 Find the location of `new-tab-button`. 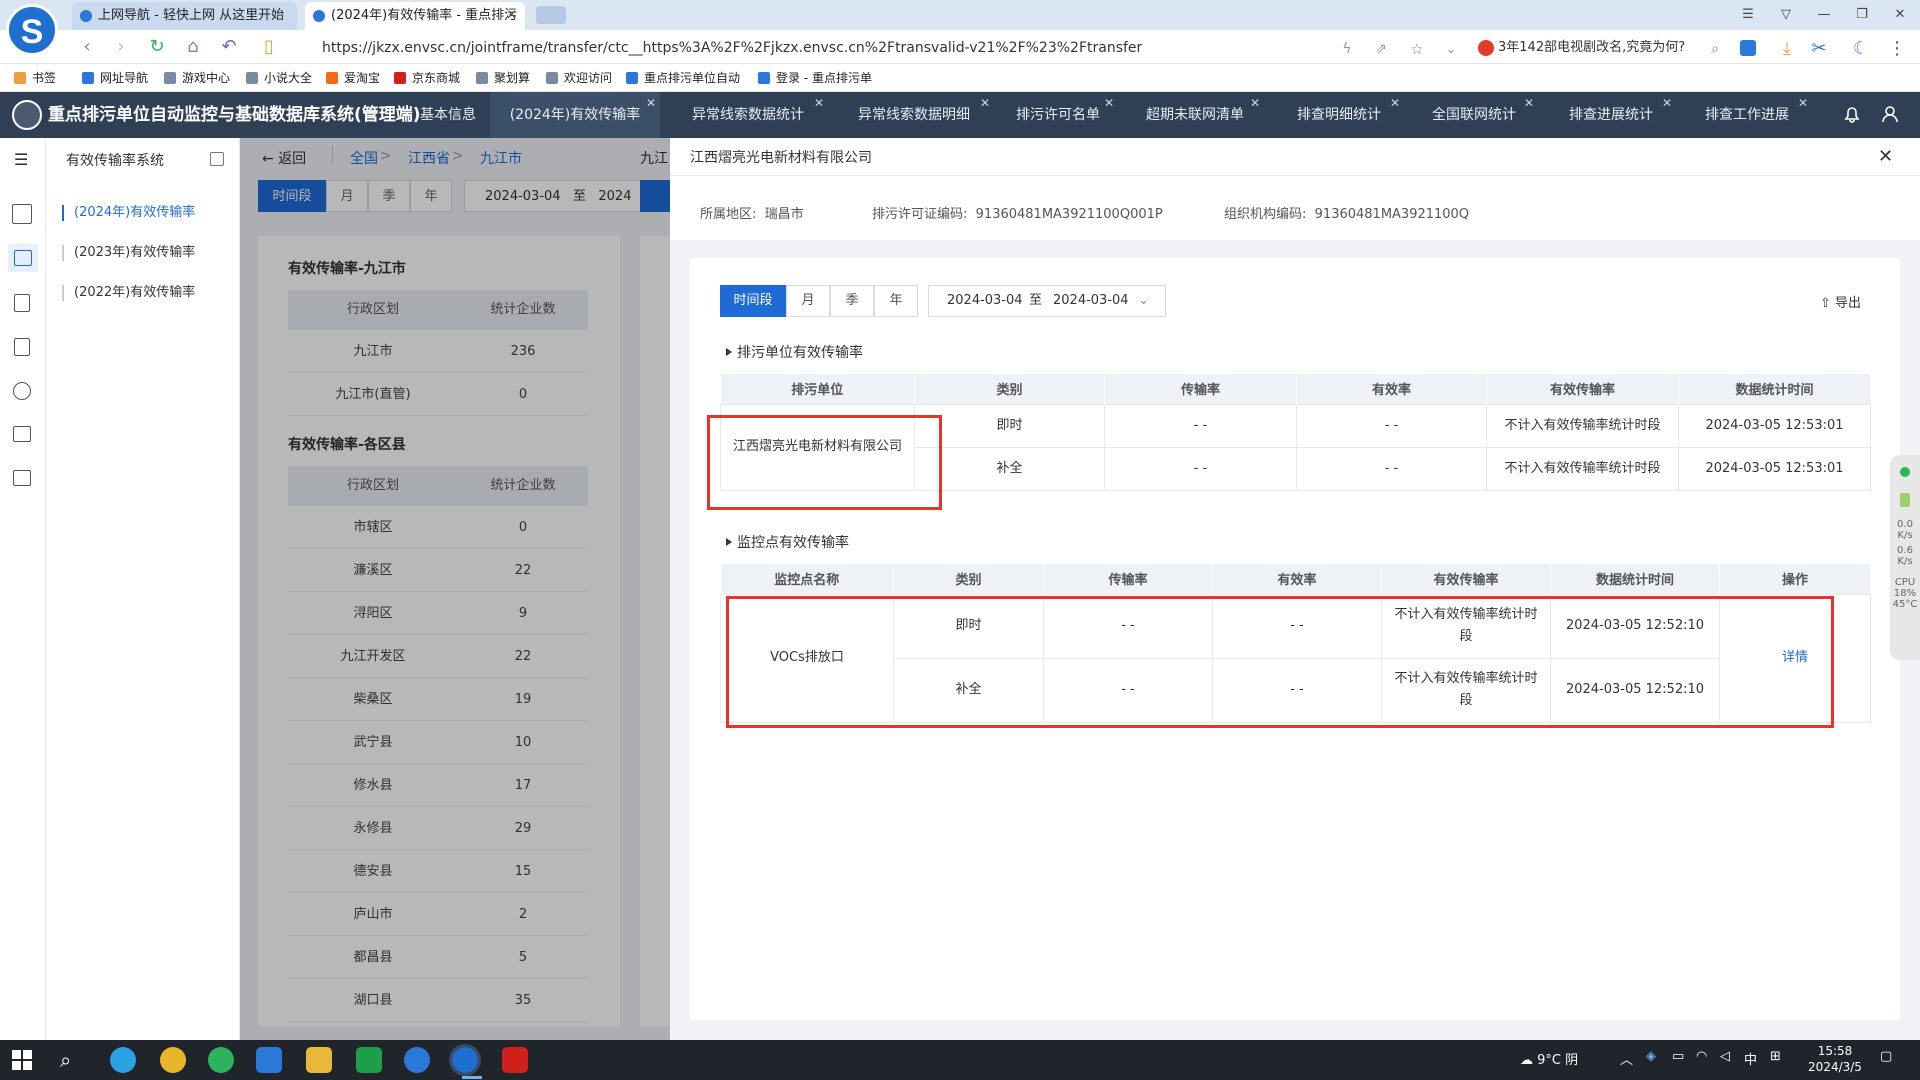

new-tab-button is located at coordinates (551, 15).